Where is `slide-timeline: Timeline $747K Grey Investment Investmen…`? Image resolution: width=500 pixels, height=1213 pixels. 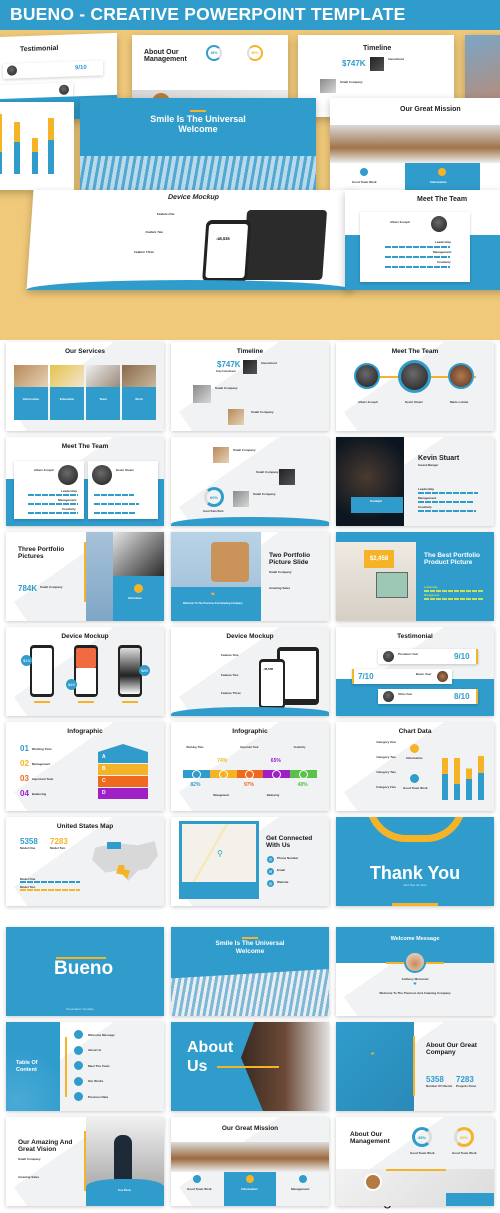
slide-timeline: Timeline $747K Grey Investment Investmen… is located at coordinates (250, 386).